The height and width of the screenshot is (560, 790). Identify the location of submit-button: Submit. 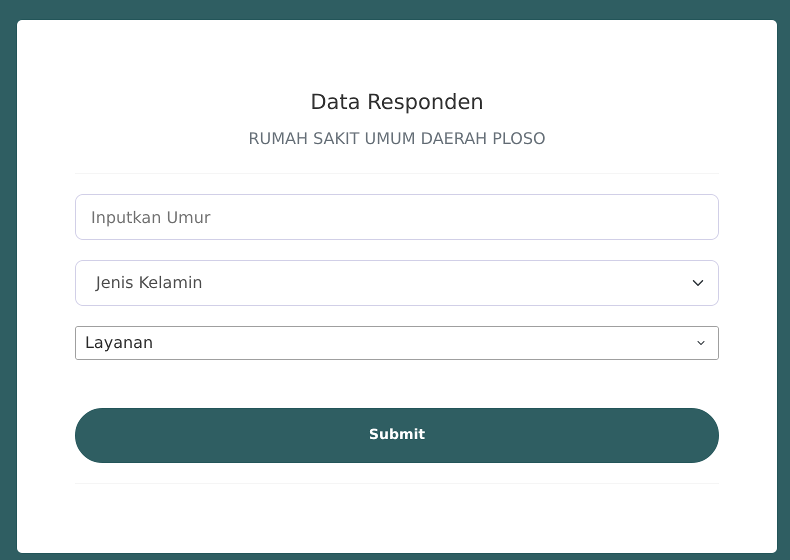
(397, 436).